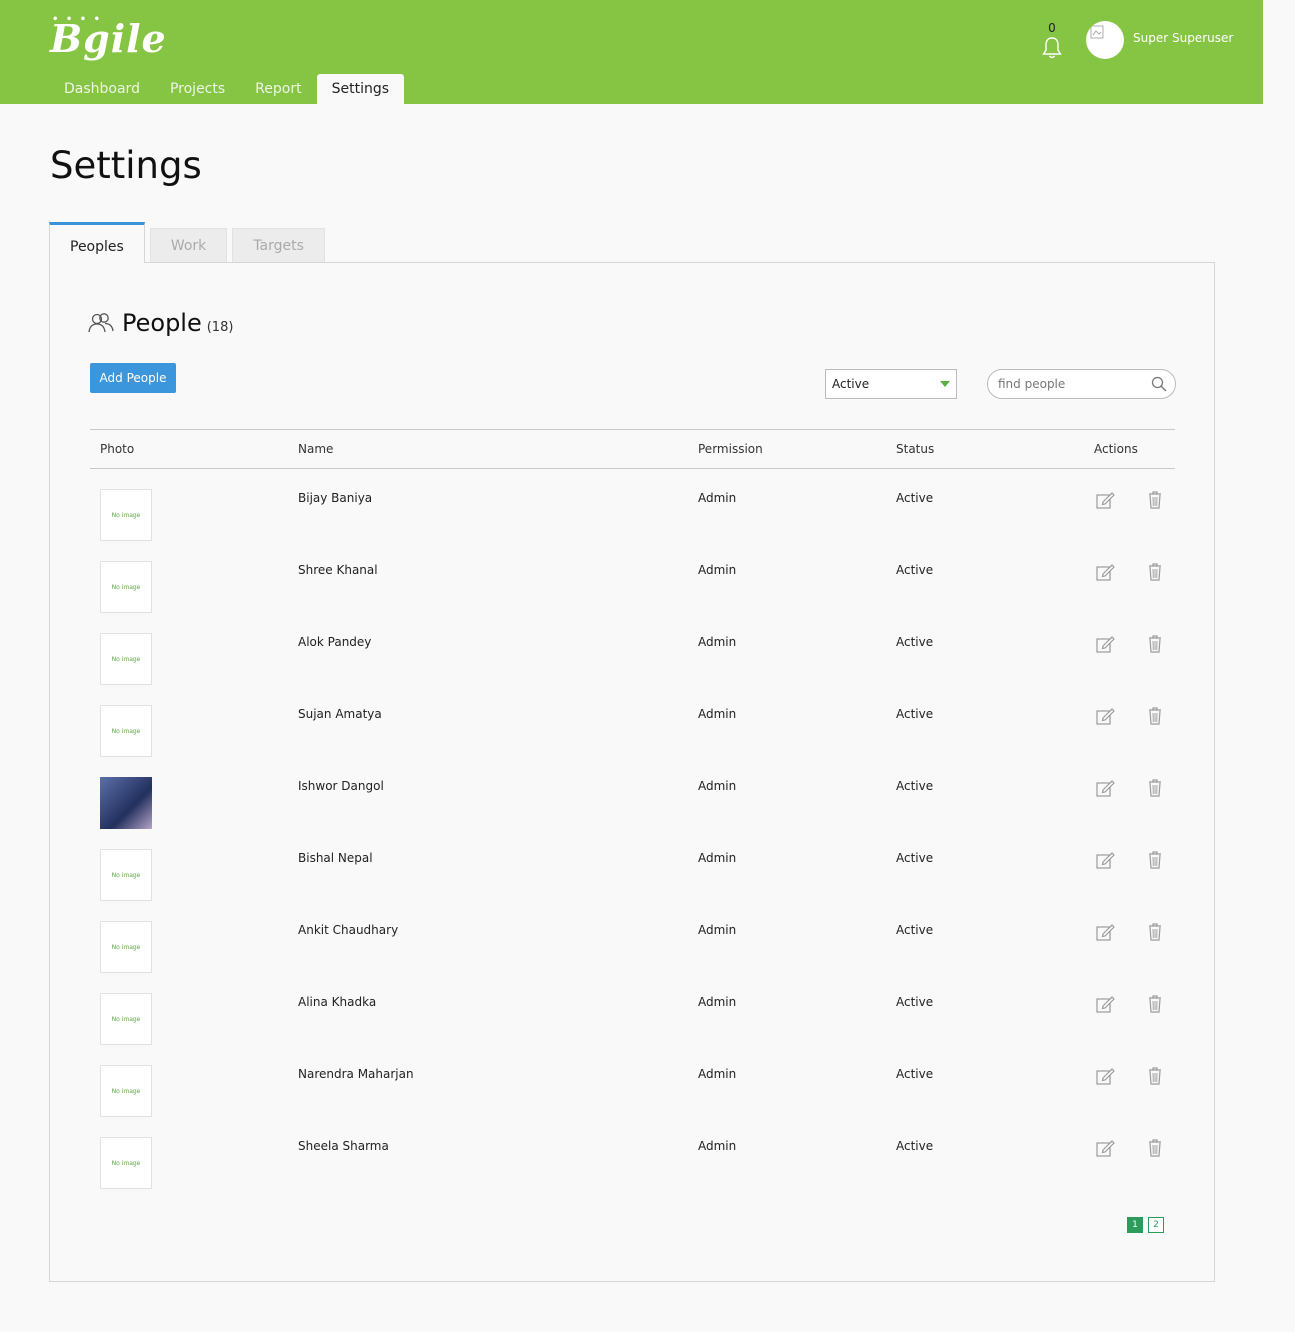 Image resolution: width=1295 pixels, height=1332 pixels. Describe the element at coordinates (632, 649) in the screenshot. I see `table-row: No image Alok Pandey Admin Active` at that location.